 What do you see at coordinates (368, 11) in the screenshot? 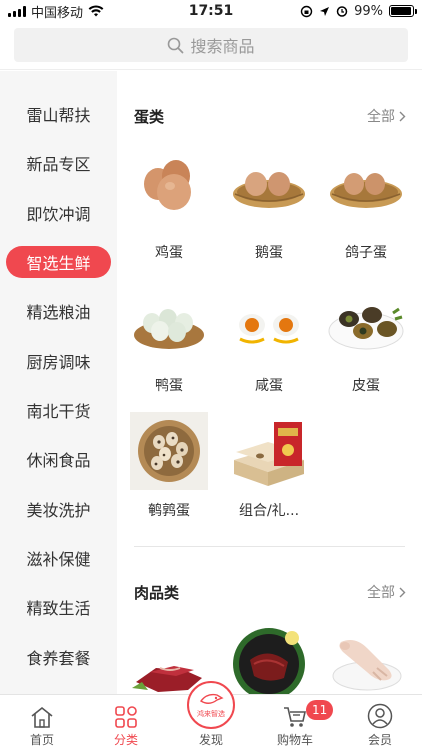
I see `battery-label: 99%` at bounding box center [368, 11].